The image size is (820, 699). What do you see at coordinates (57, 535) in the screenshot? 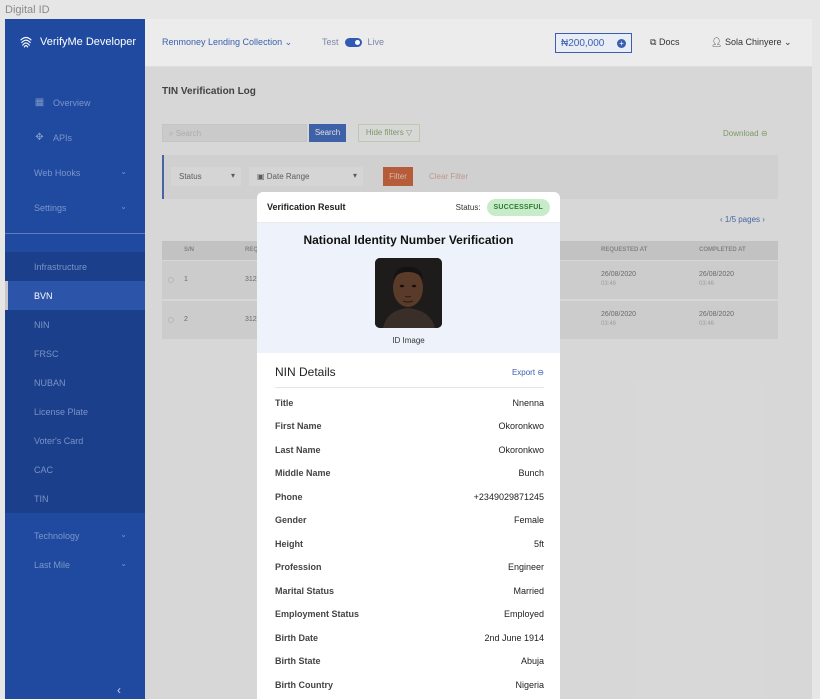
I see `sidebar-item-label: Technology` at bounding box center [57, 535].